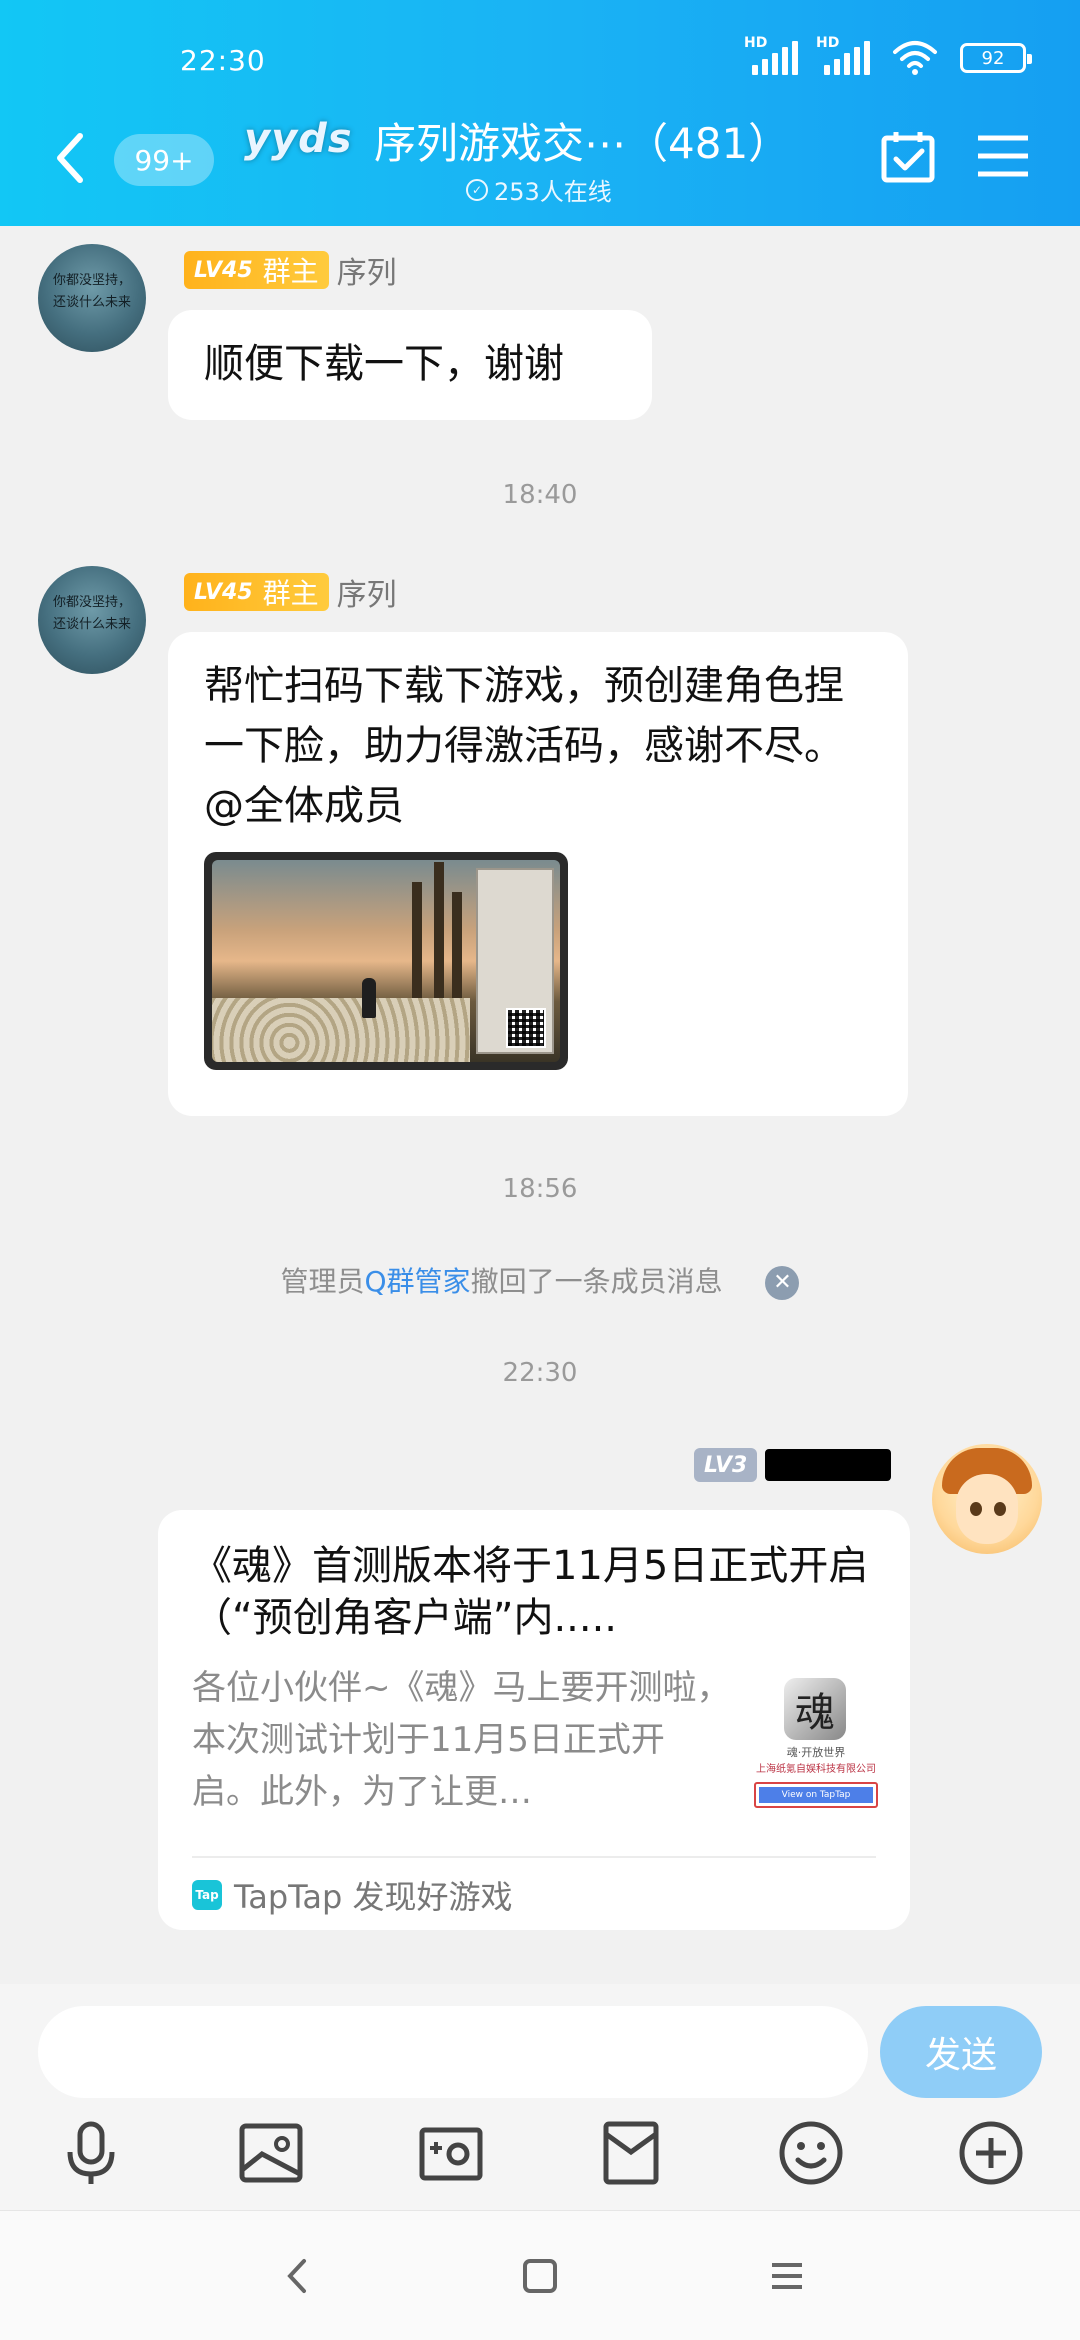  Describe the element at coordinates (384, 364) in the screenshot. I see `message-text: 顺便下载一下，谢谢` at that location.